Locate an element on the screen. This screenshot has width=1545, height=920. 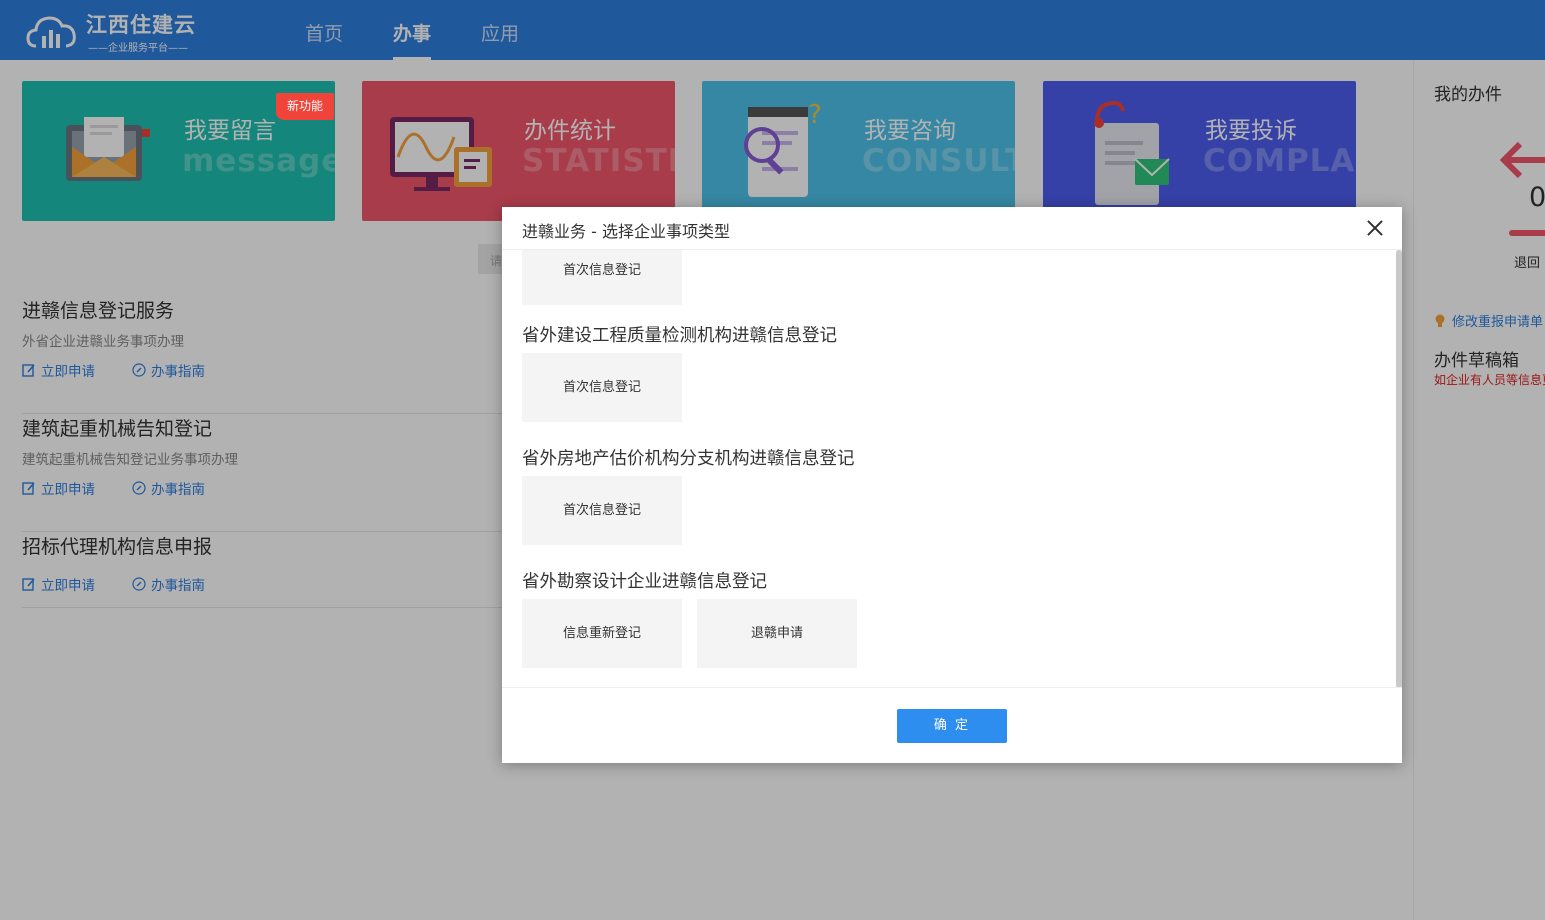
close-icon is located at coordinates (1375, 228).